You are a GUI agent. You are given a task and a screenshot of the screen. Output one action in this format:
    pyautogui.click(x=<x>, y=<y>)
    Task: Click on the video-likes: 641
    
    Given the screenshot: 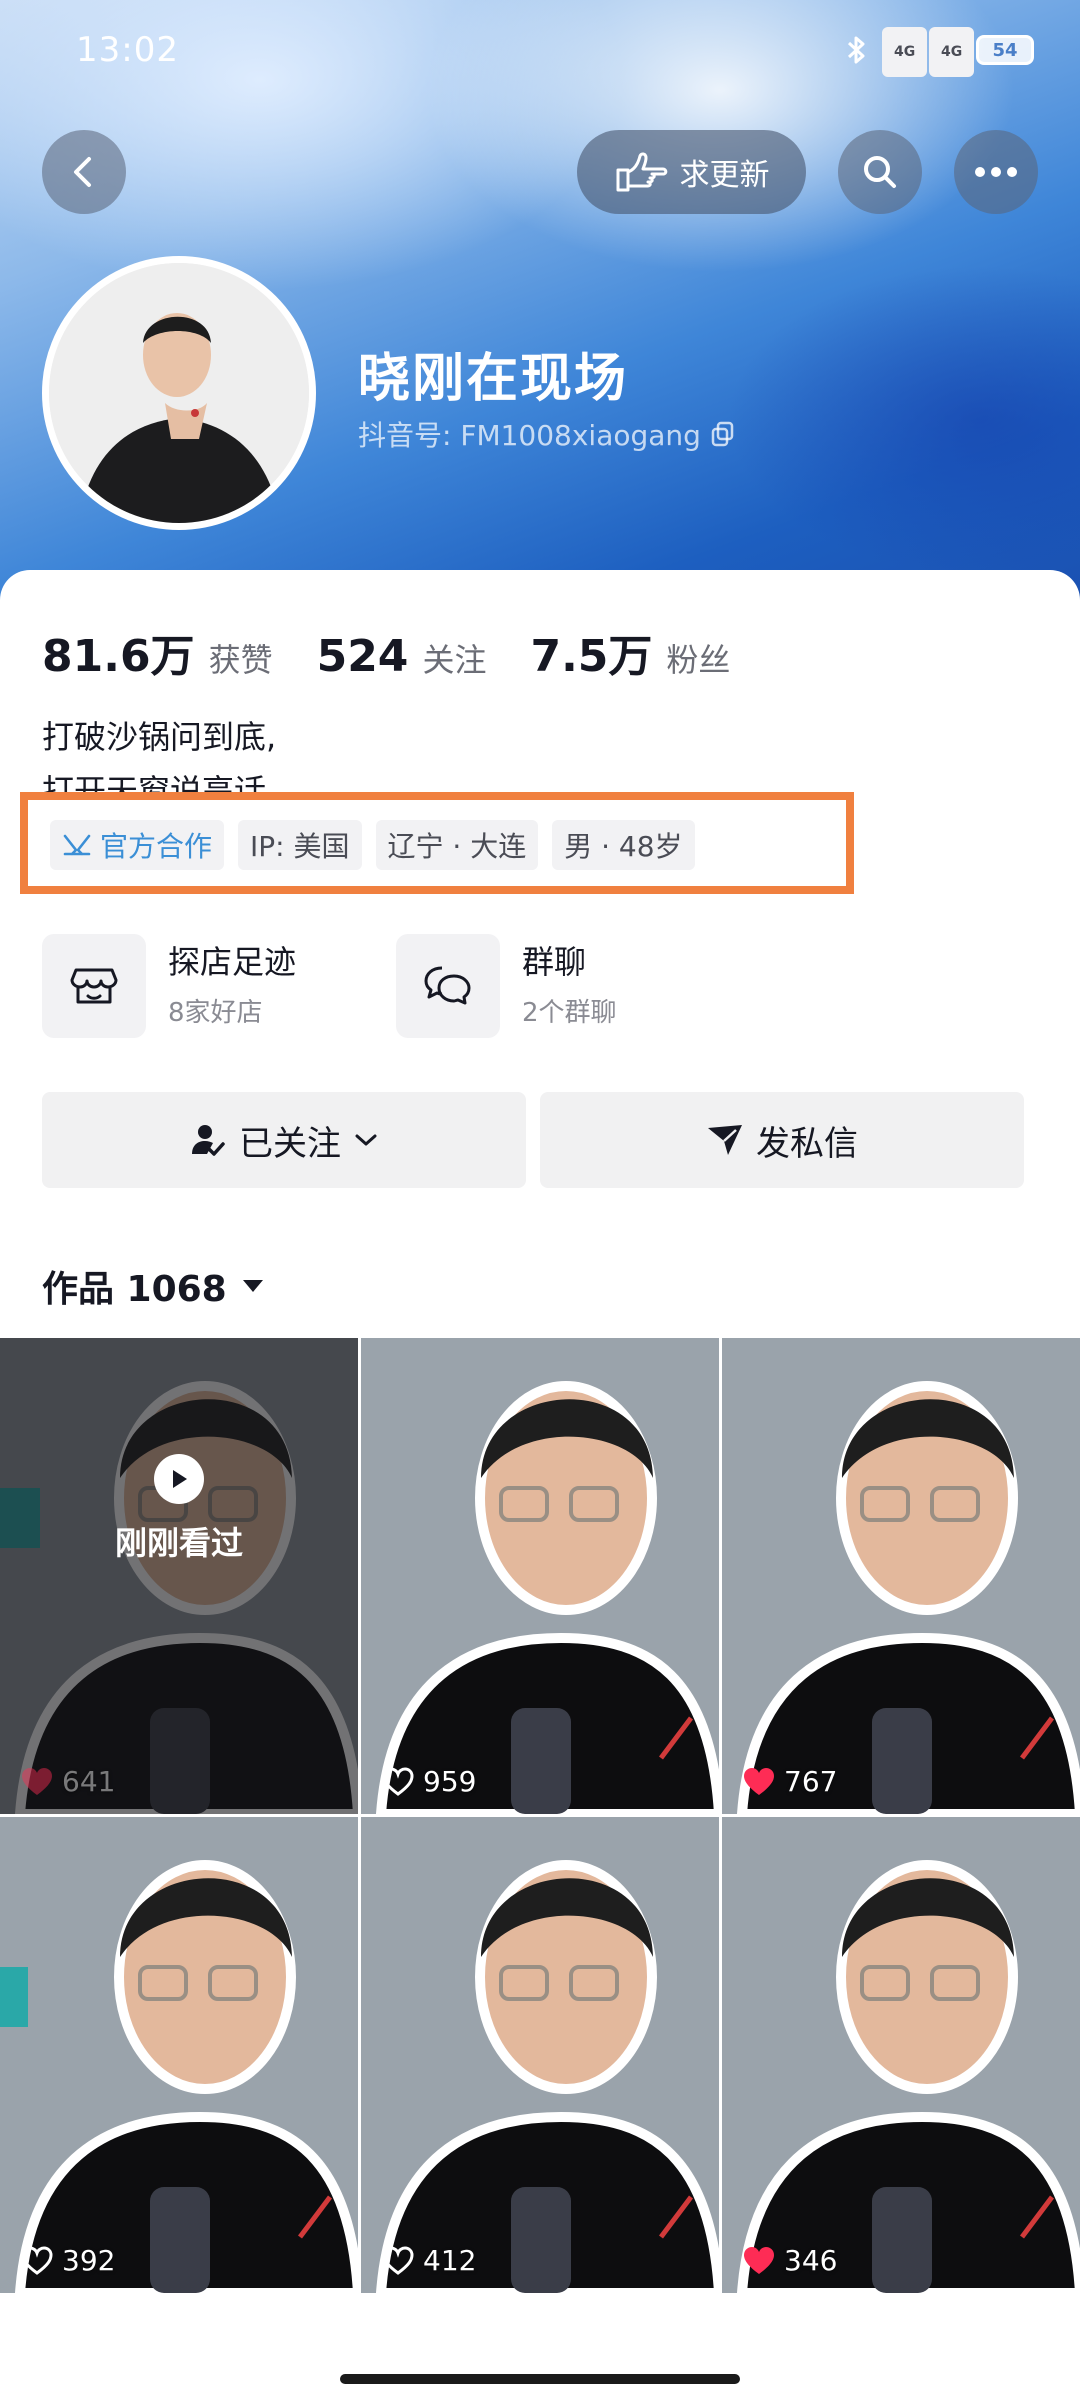 What is the action you would take?
    pyautogui.click(x=67, y=1781)
    